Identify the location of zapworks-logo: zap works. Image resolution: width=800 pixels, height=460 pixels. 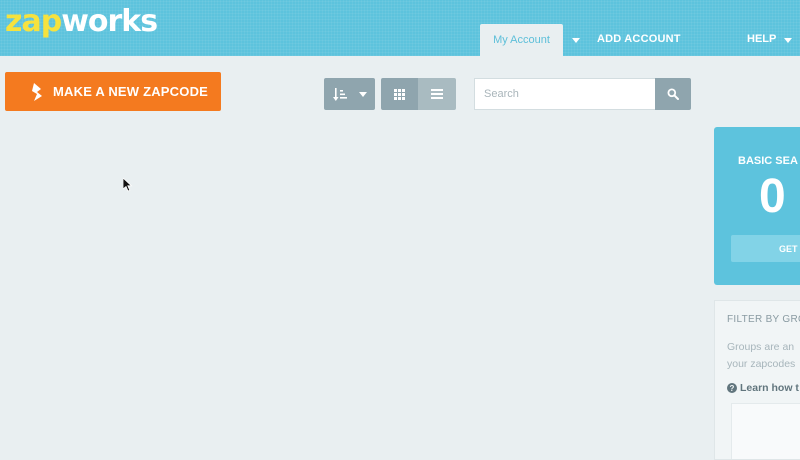
(81, 22).